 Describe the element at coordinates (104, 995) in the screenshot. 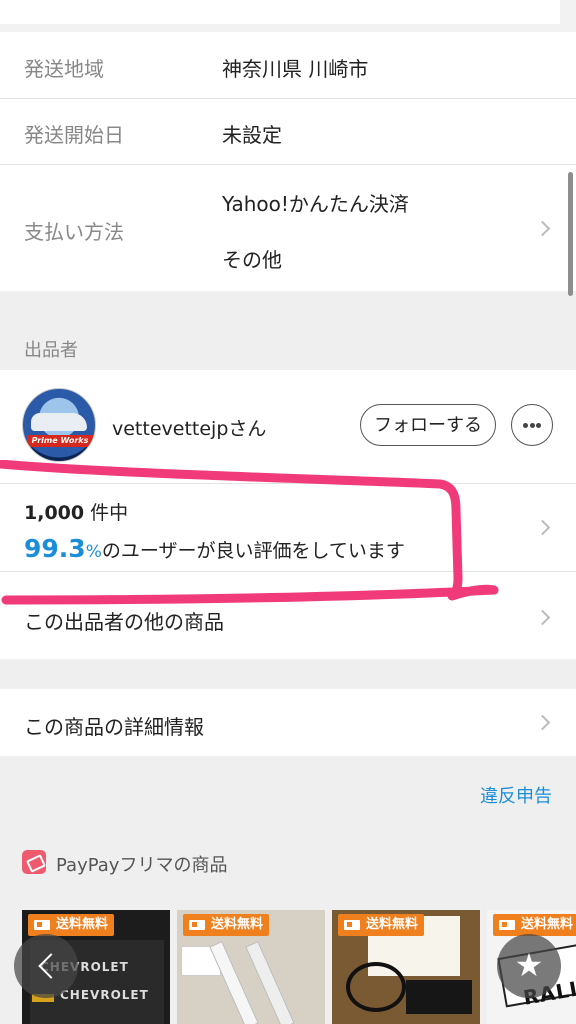

I see `product-image-text: CHEVROLET` at that location.